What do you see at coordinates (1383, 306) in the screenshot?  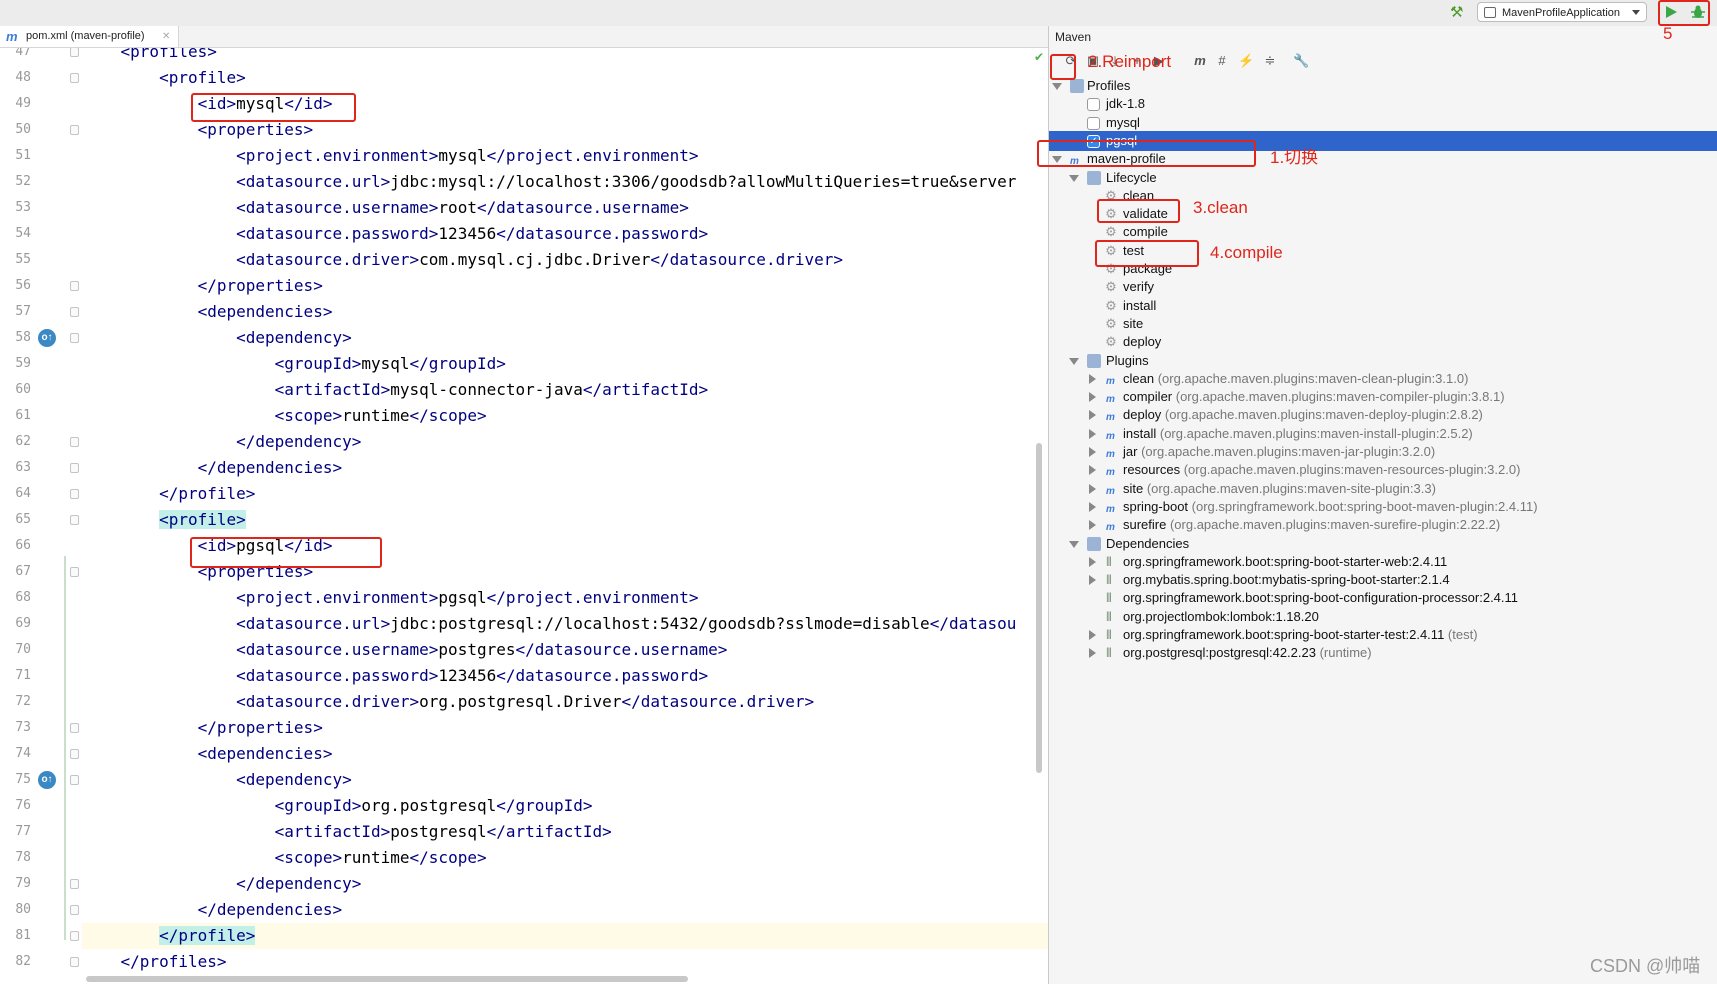 I see `lifecycle-install: ⚙ install` at bounding box center [1383, 306].